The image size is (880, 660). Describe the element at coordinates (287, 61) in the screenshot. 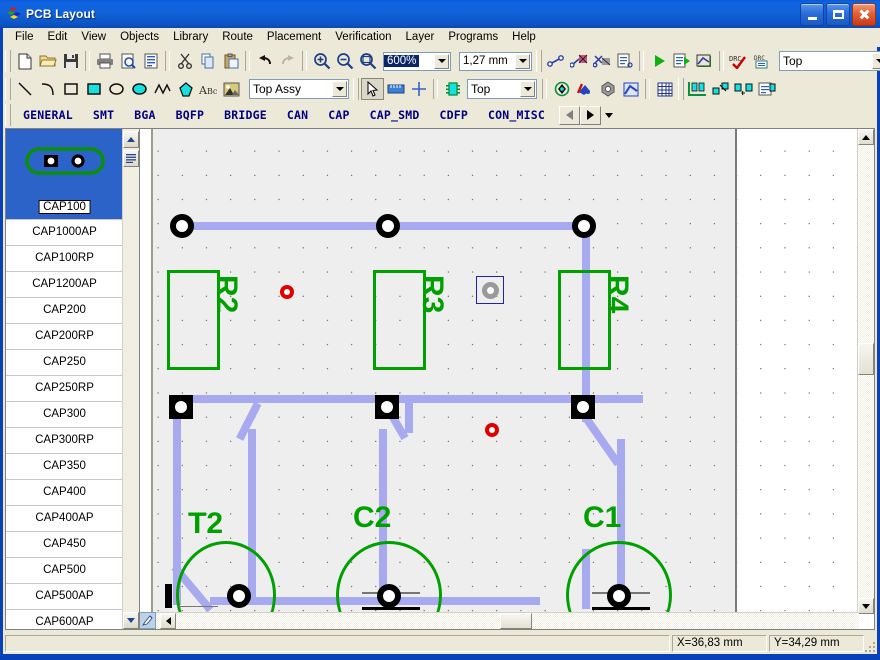

I see `redo-arrow-button` at that location.